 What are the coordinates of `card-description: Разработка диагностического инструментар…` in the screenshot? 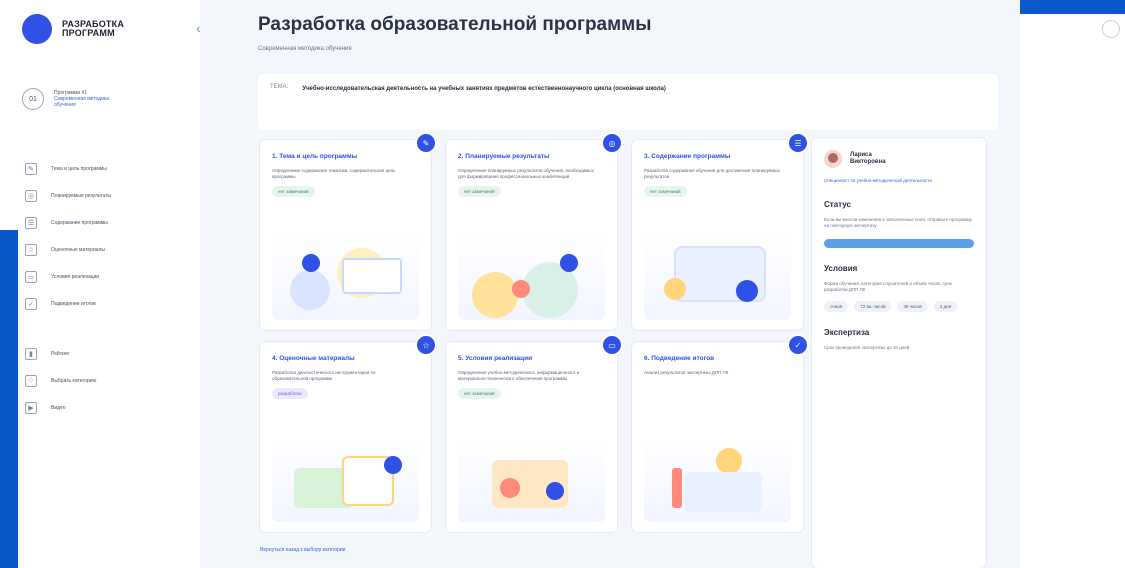 It's located at (324, 375).